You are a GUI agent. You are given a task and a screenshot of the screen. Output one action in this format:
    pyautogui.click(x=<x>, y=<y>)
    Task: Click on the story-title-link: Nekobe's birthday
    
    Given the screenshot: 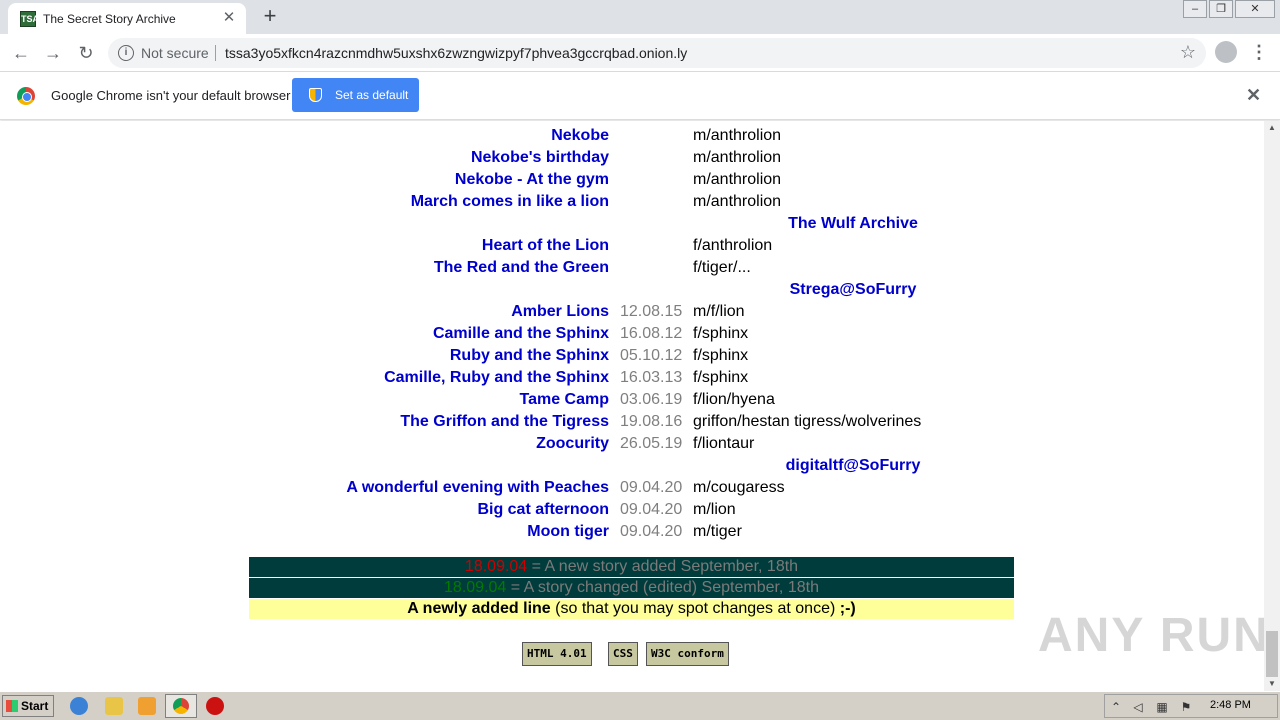 What is the action you would take?
    pyautogui.click(x=540, y=158)
    